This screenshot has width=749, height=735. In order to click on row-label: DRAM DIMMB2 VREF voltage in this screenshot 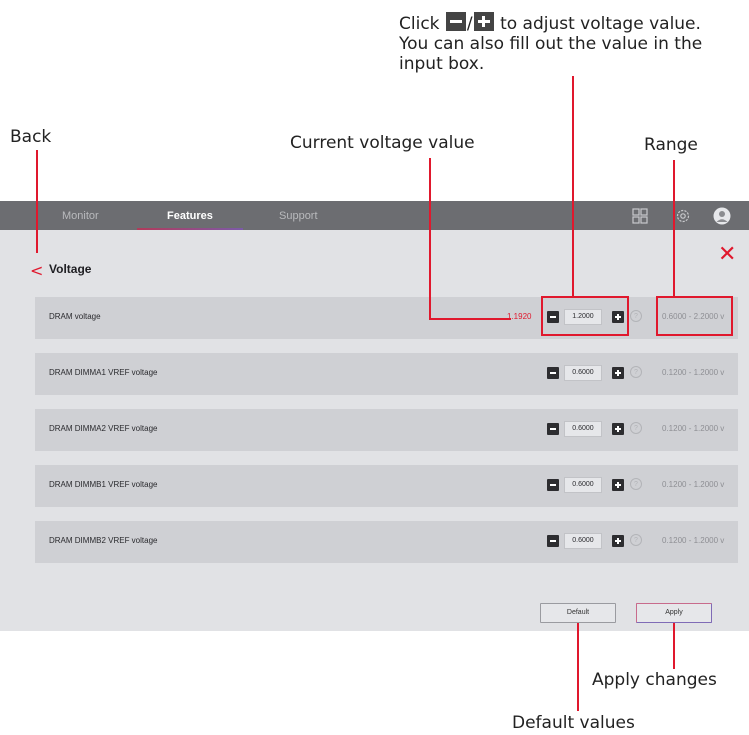, I will do `click(103, 540)`.